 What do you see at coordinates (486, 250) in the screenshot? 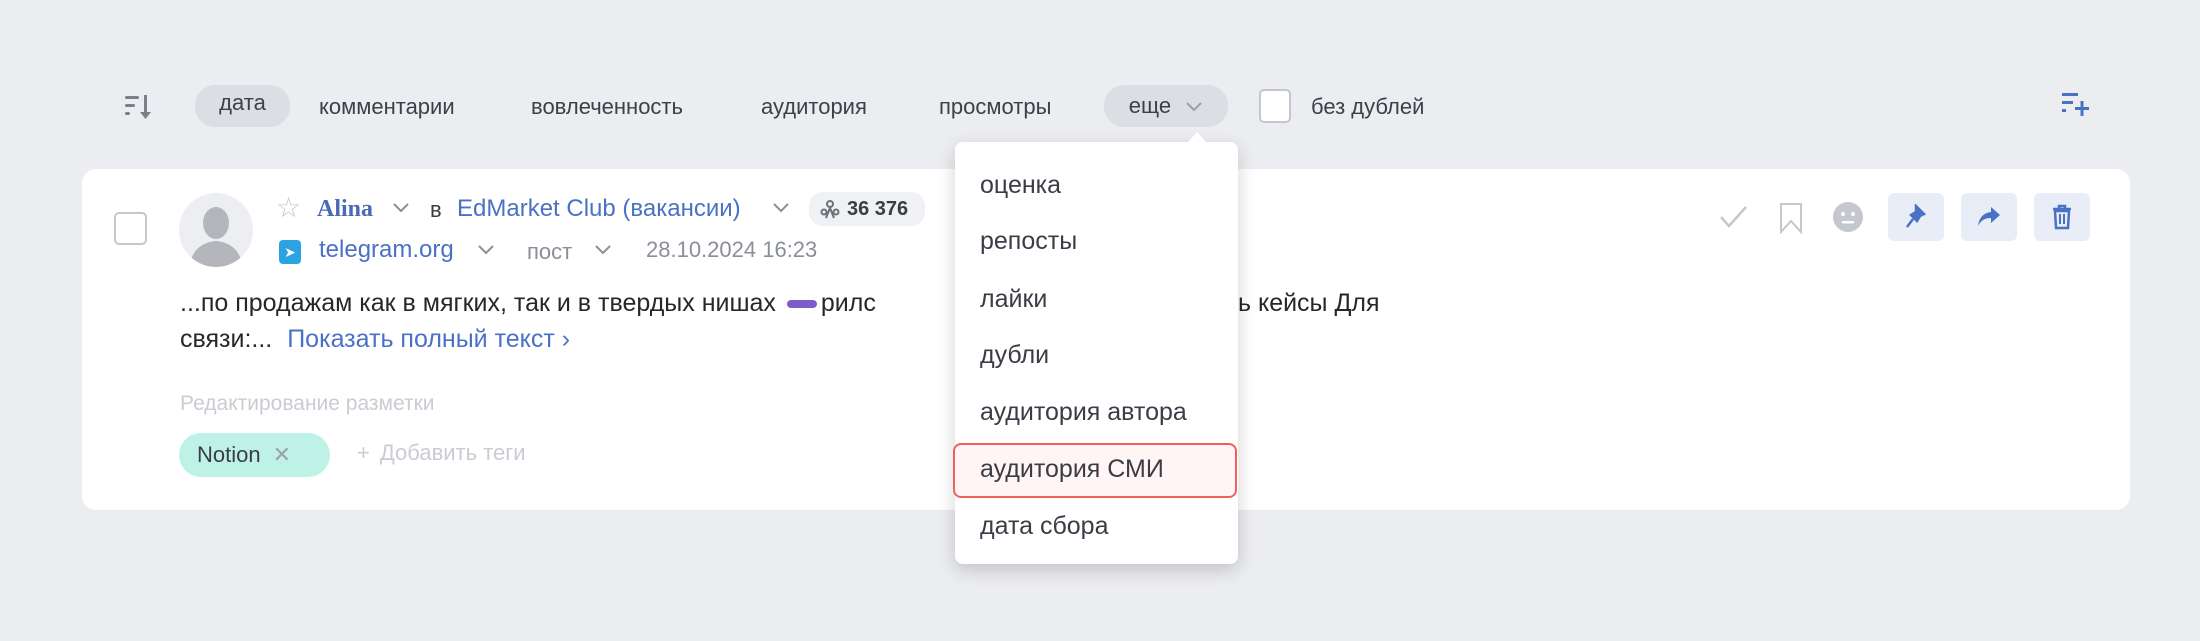
I see `platform-chevron-icon` at bounding box center [486, 250].